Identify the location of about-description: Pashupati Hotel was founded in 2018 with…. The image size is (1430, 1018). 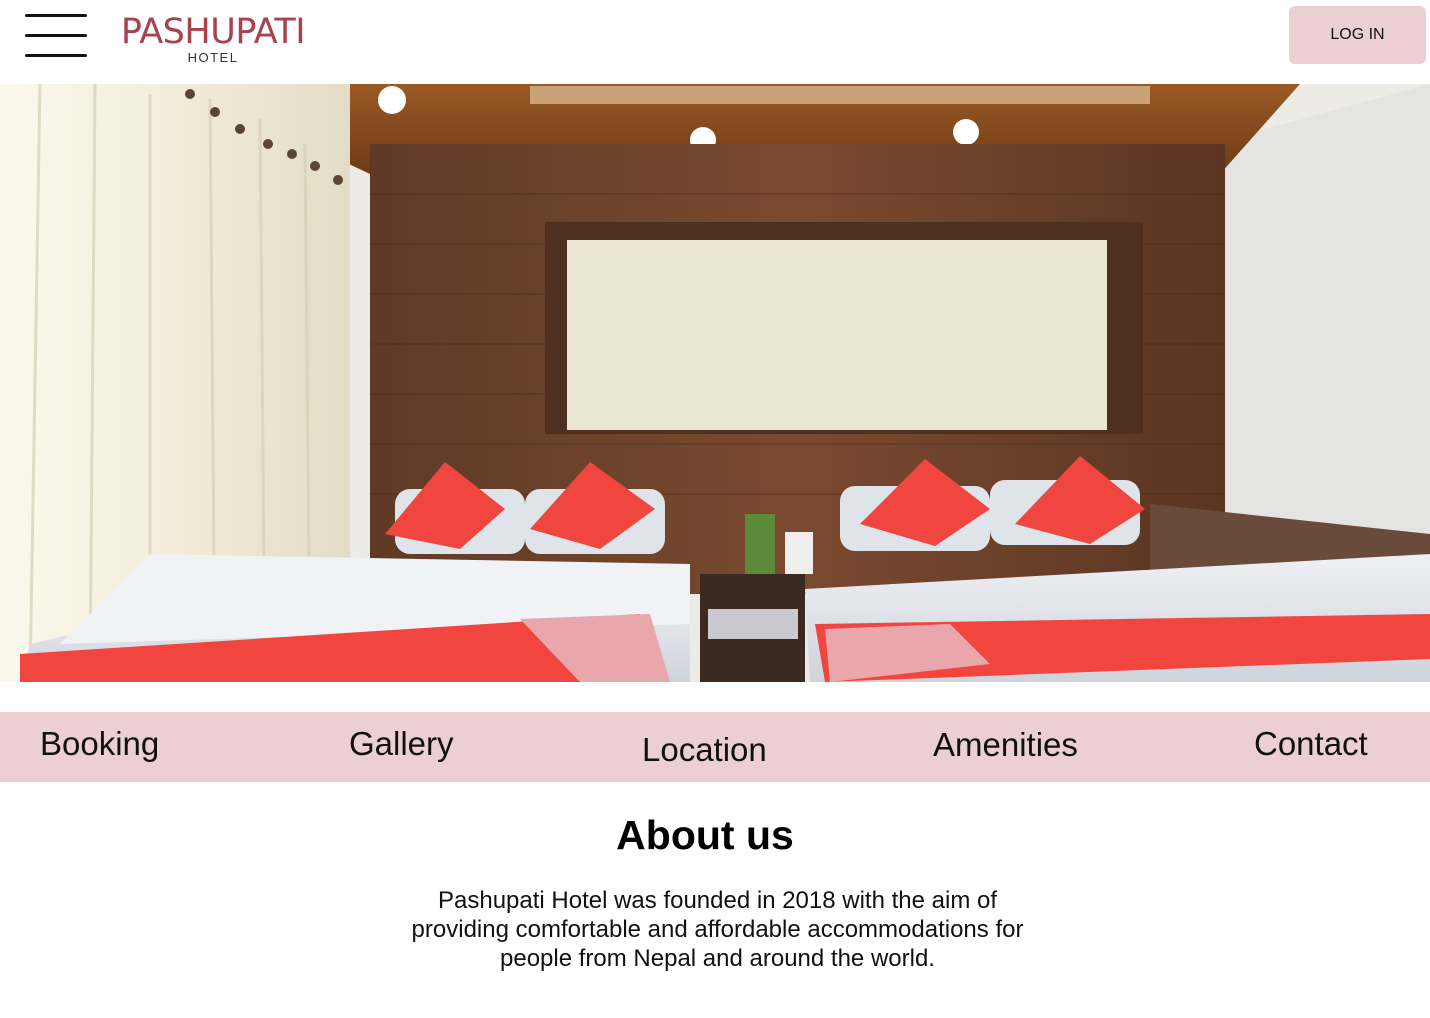
(717, 929).